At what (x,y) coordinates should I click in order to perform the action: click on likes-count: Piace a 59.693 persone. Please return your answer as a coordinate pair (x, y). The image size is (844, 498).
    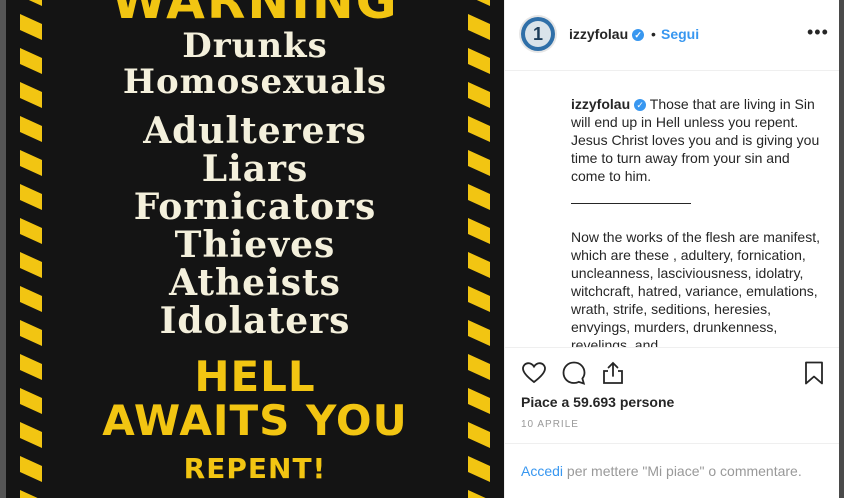
    Looking at the image, I should click on (597, 402).